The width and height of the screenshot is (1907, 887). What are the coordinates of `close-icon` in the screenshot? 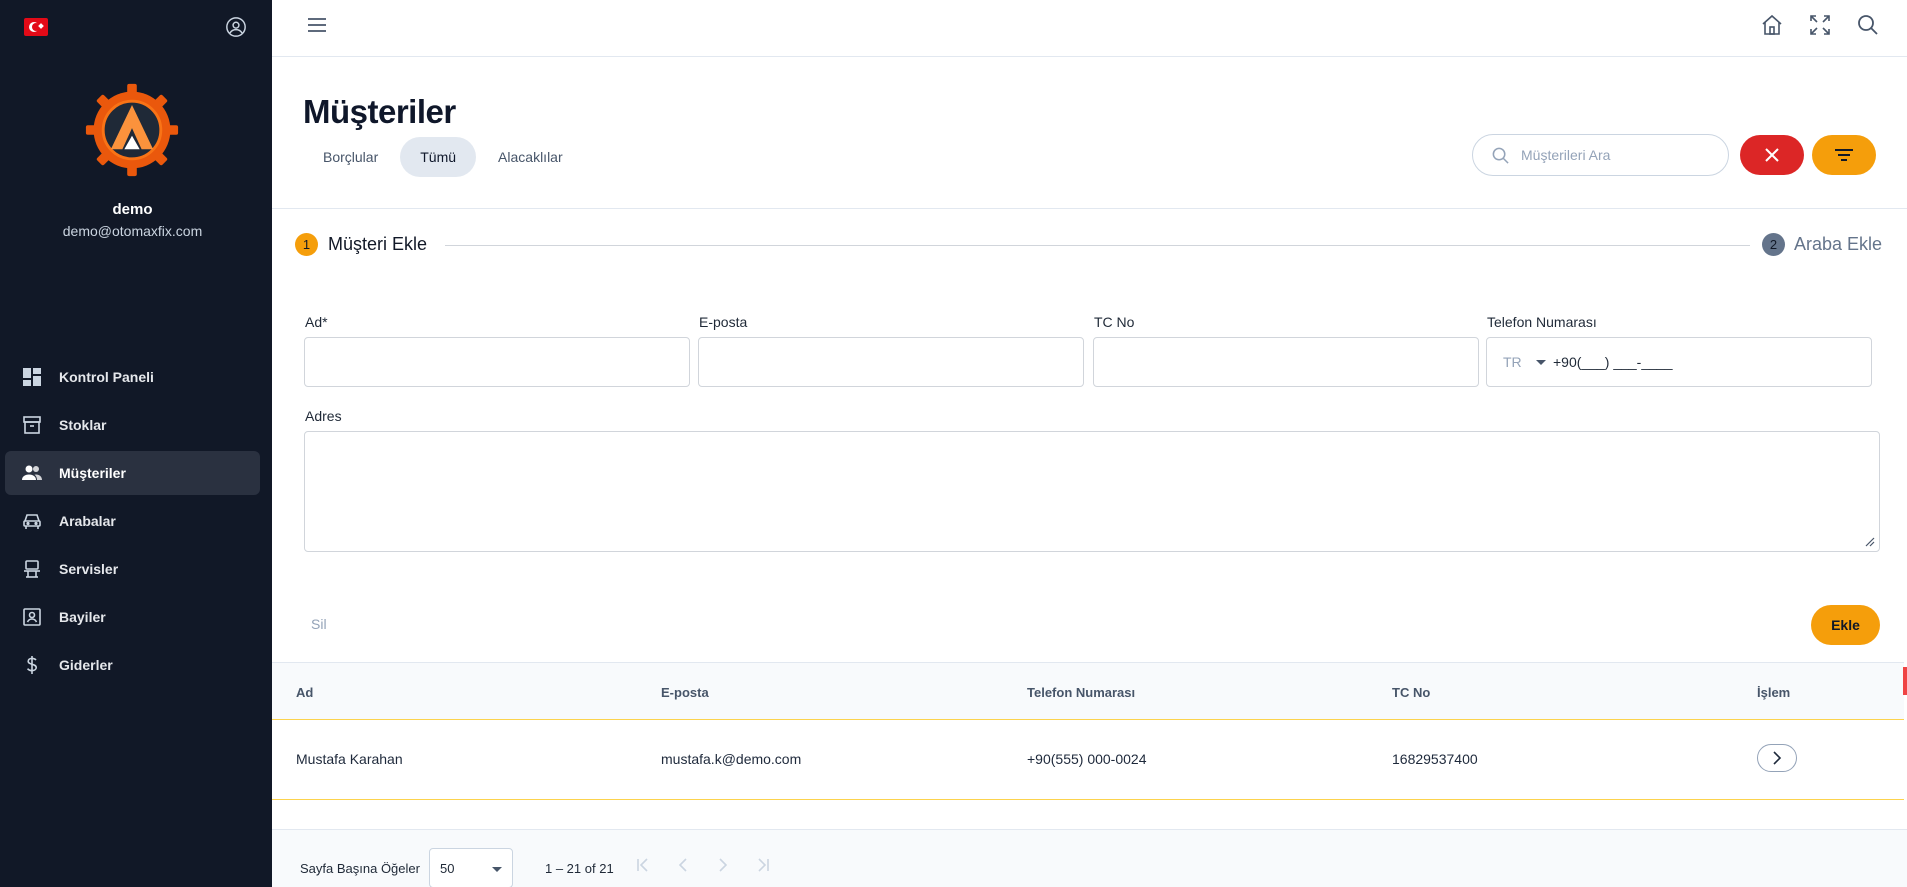 It's located at (1772, 155).